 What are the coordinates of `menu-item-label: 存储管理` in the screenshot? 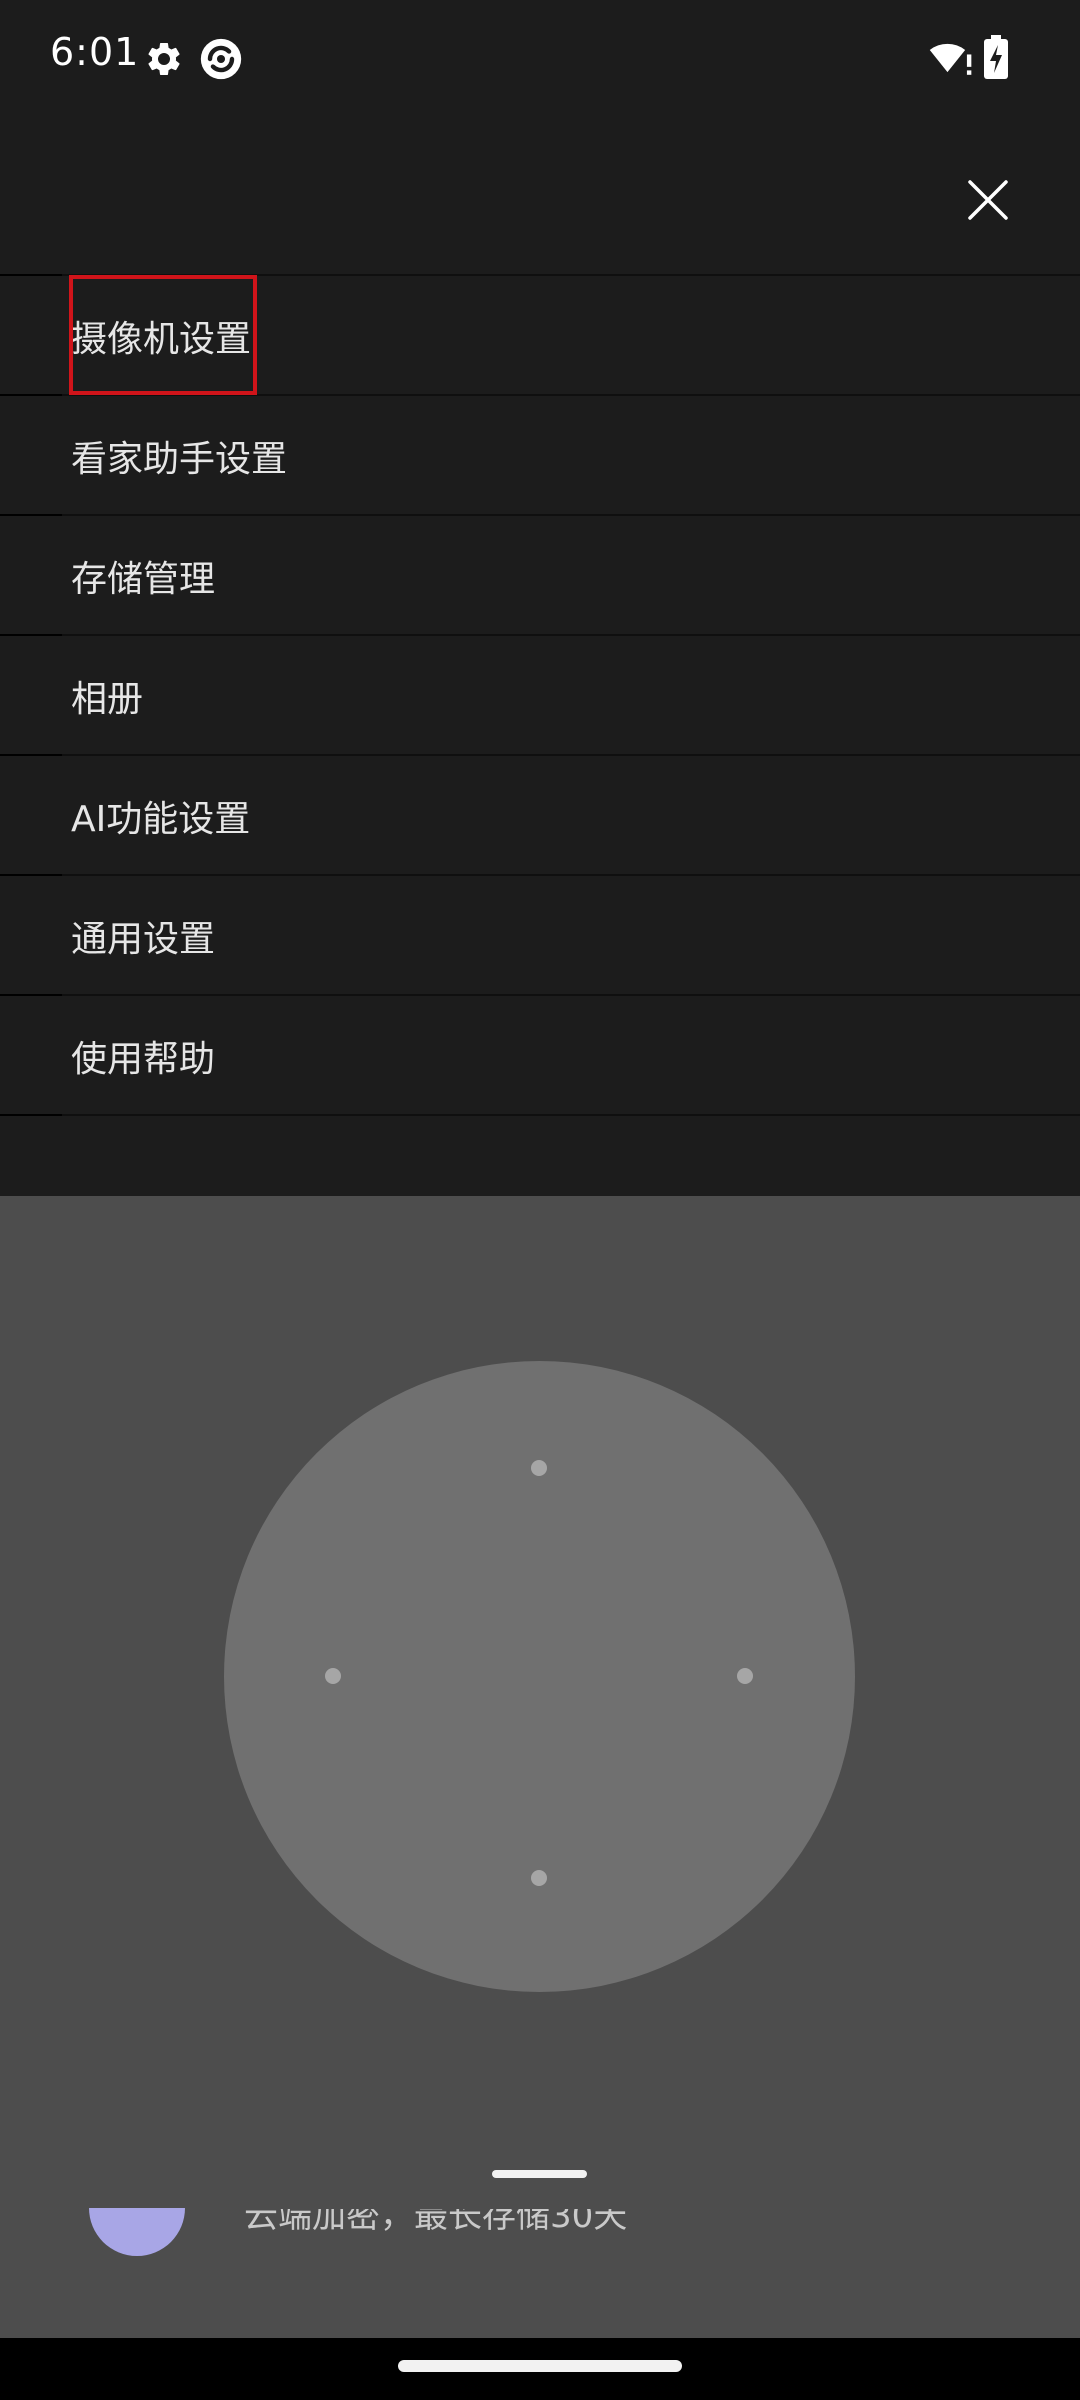 It's located at (143, 579).